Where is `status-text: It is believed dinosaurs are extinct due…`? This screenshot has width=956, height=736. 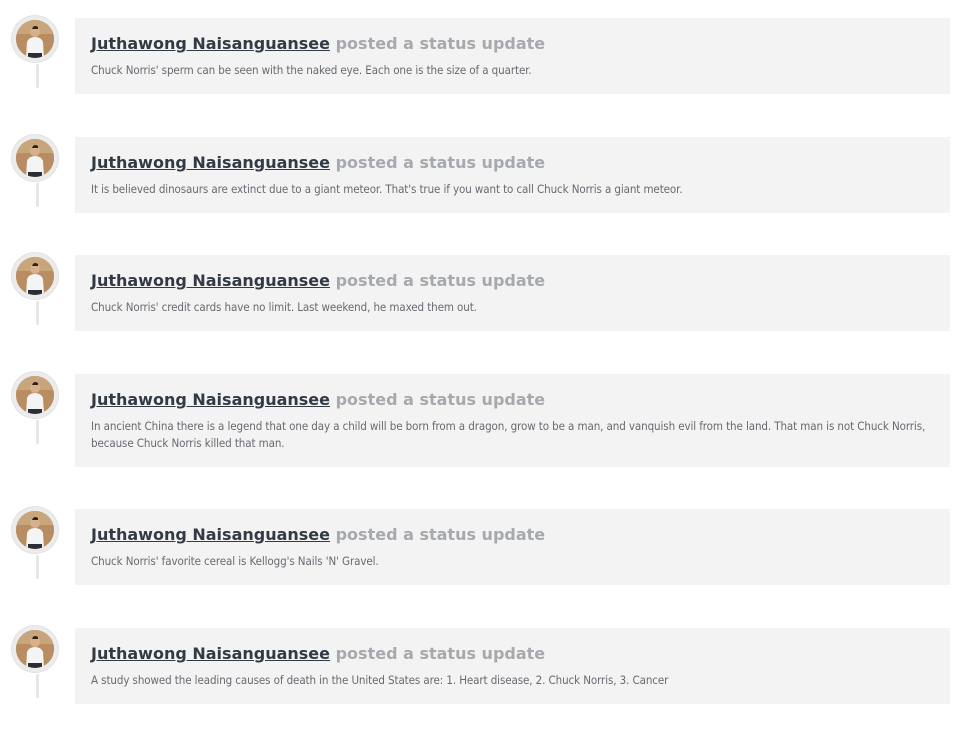
status-text: It is believed dinosaurs are extinct due… is located at coordinates (387, 189).